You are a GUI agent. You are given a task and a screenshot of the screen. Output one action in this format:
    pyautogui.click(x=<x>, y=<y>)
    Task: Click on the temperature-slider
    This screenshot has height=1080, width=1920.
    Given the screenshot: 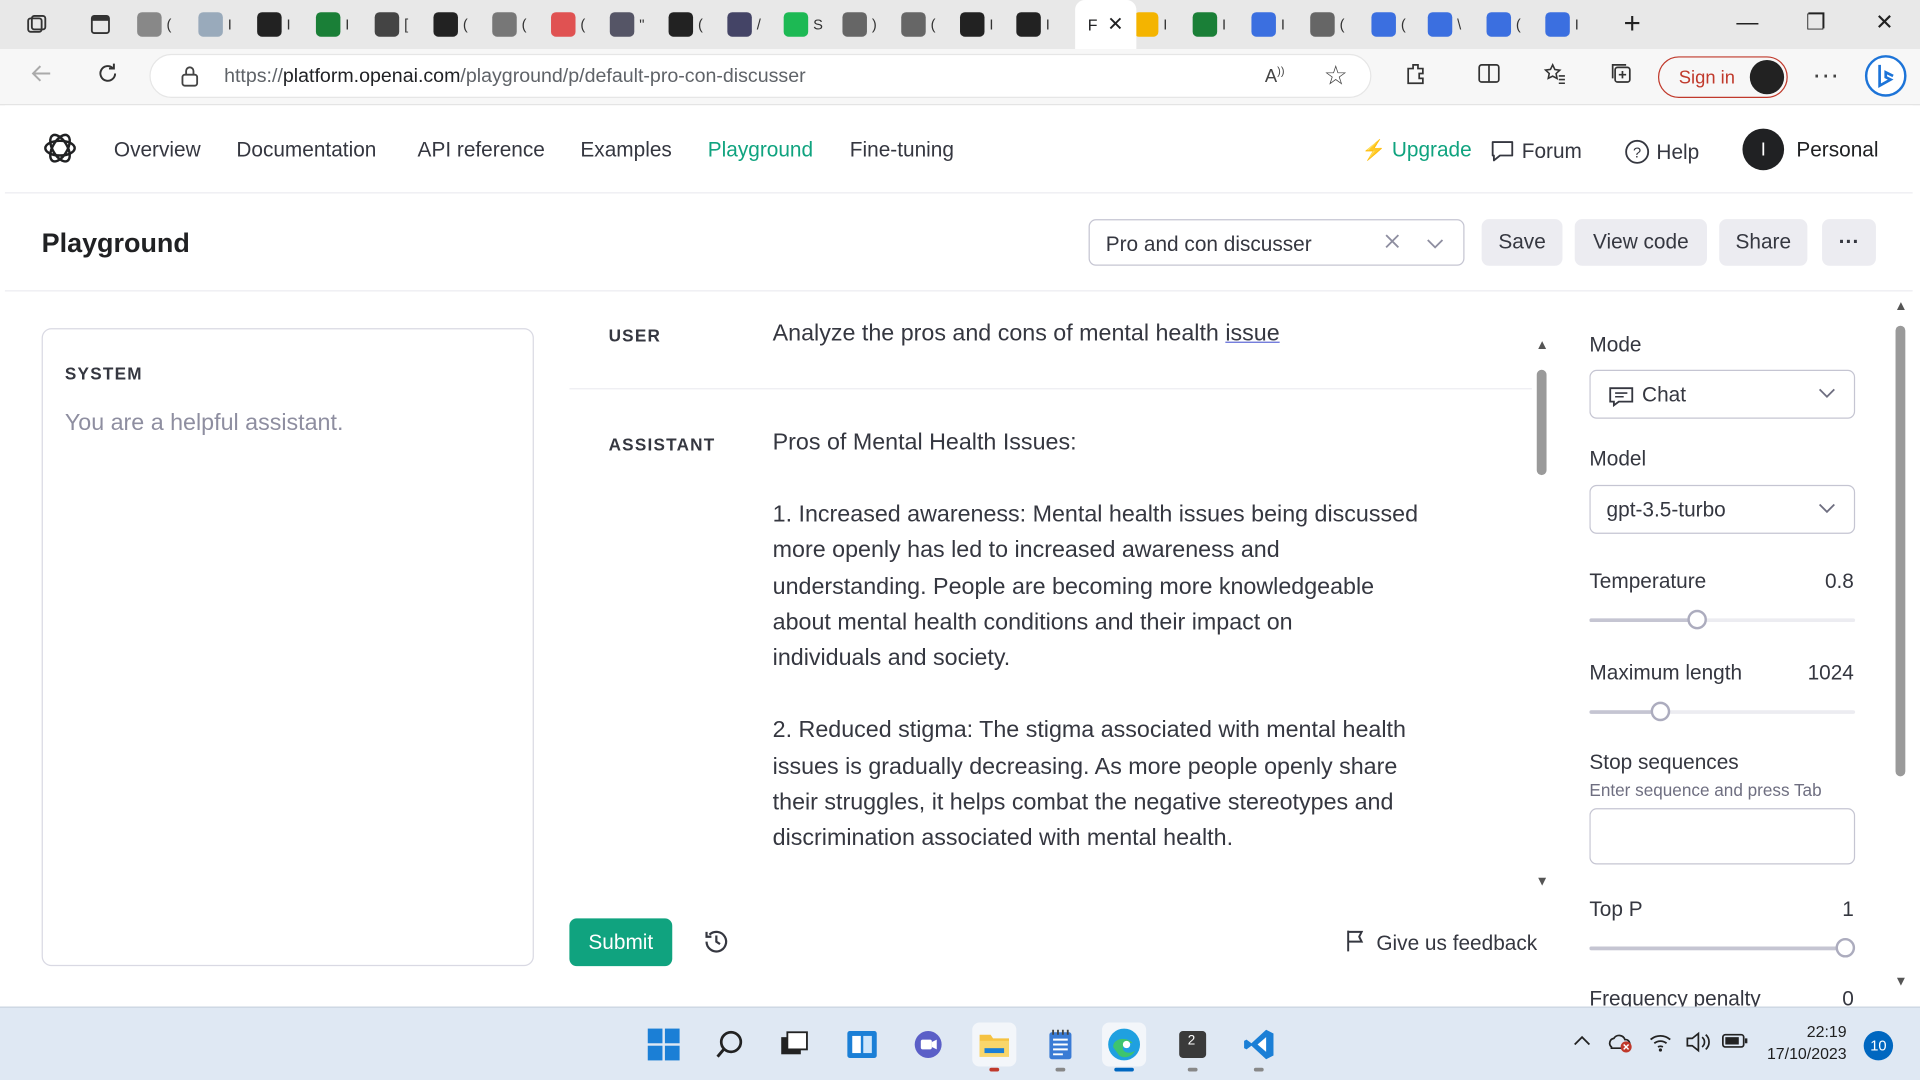 What is the action you would take?
    pyautogui.click(x=1722, y=619)
    